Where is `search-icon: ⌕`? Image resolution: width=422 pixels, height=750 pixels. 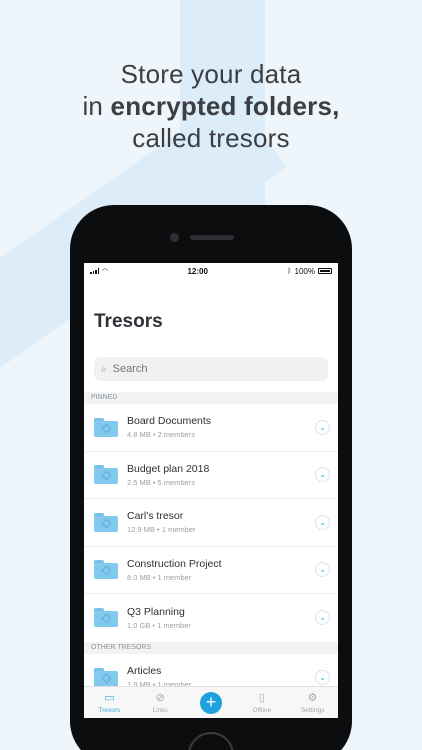
search-icon: ⌕ is located at coordinates (104, 369).